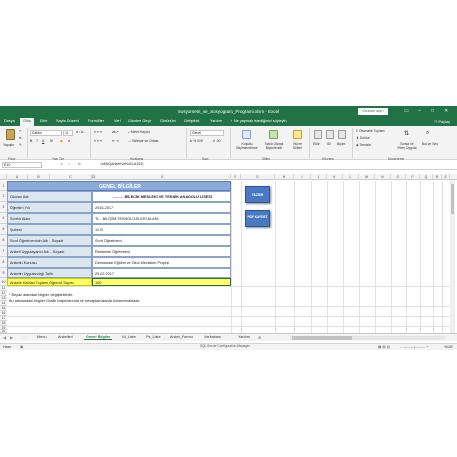  What do you see at coordinates (121, 164) in the screenshot?
I see `formula-input: =MAK(Anket!Veri!A3:A102)` at bounding box center [121, 164].